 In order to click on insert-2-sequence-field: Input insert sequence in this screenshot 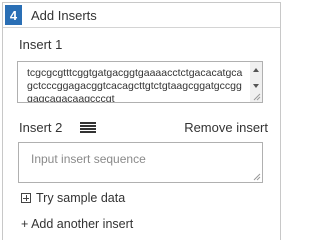, I will do `click(140, 162)`.